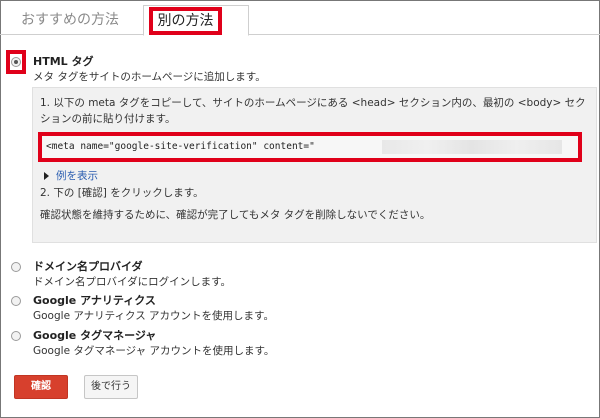 This screenshot has width=600, height=418. Describe the element at coordinates (41, 387) in the screenshot. I see `confirm-button: 確認` at that location.